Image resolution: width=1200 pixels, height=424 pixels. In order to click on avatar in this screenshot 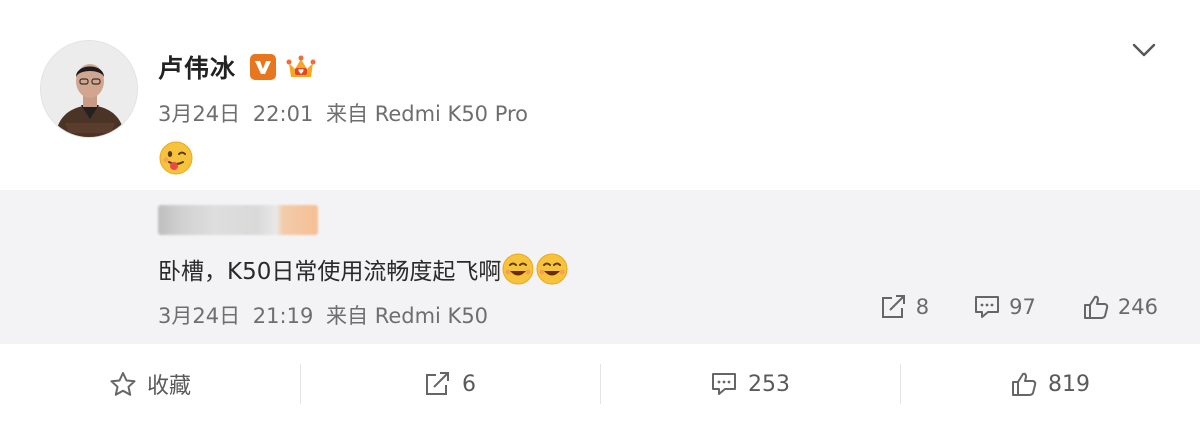, I will do `click(89, 89)`.